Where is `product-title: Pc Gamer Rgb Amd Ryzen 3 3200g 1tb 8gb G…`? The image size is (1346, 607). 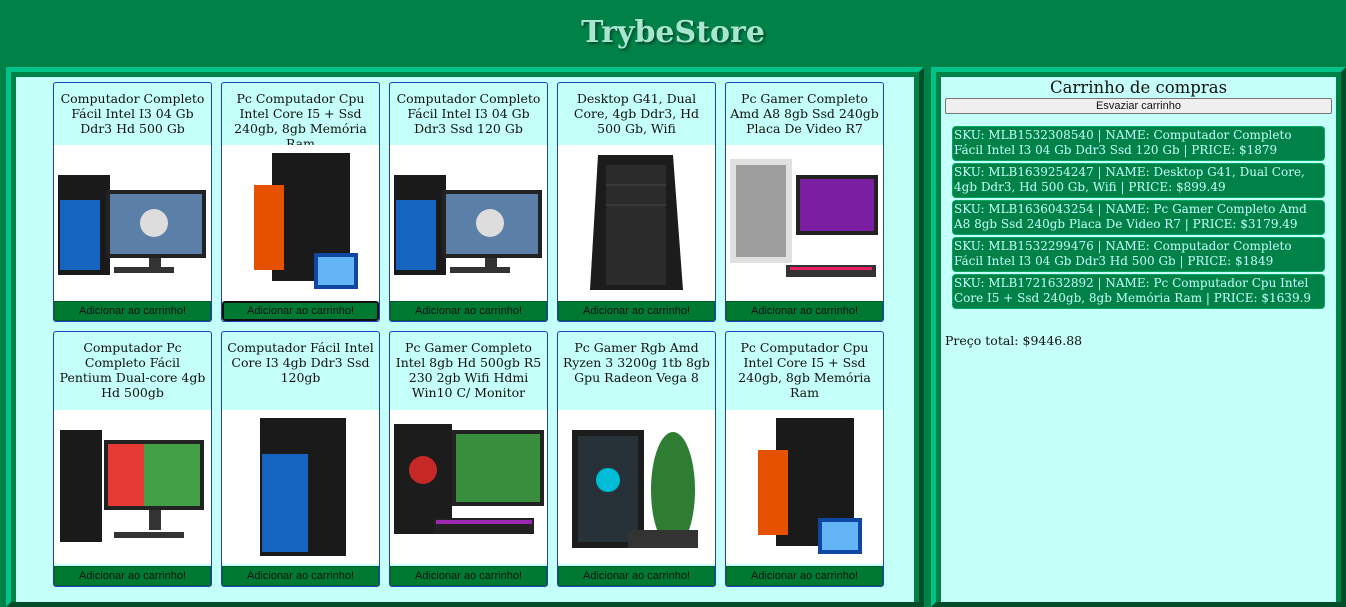
product-title: Pc Gamer Rgb Amd Ryzen 3 3200g 1tb 8gb G… is located at coordinates (636, 362).